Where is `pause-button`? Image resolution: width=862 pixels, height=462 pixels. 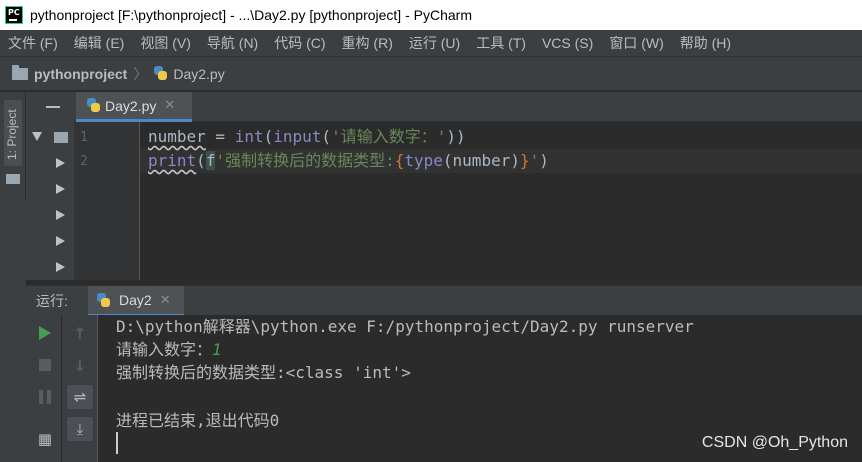 pause-button is located at coordinates (45, 397).